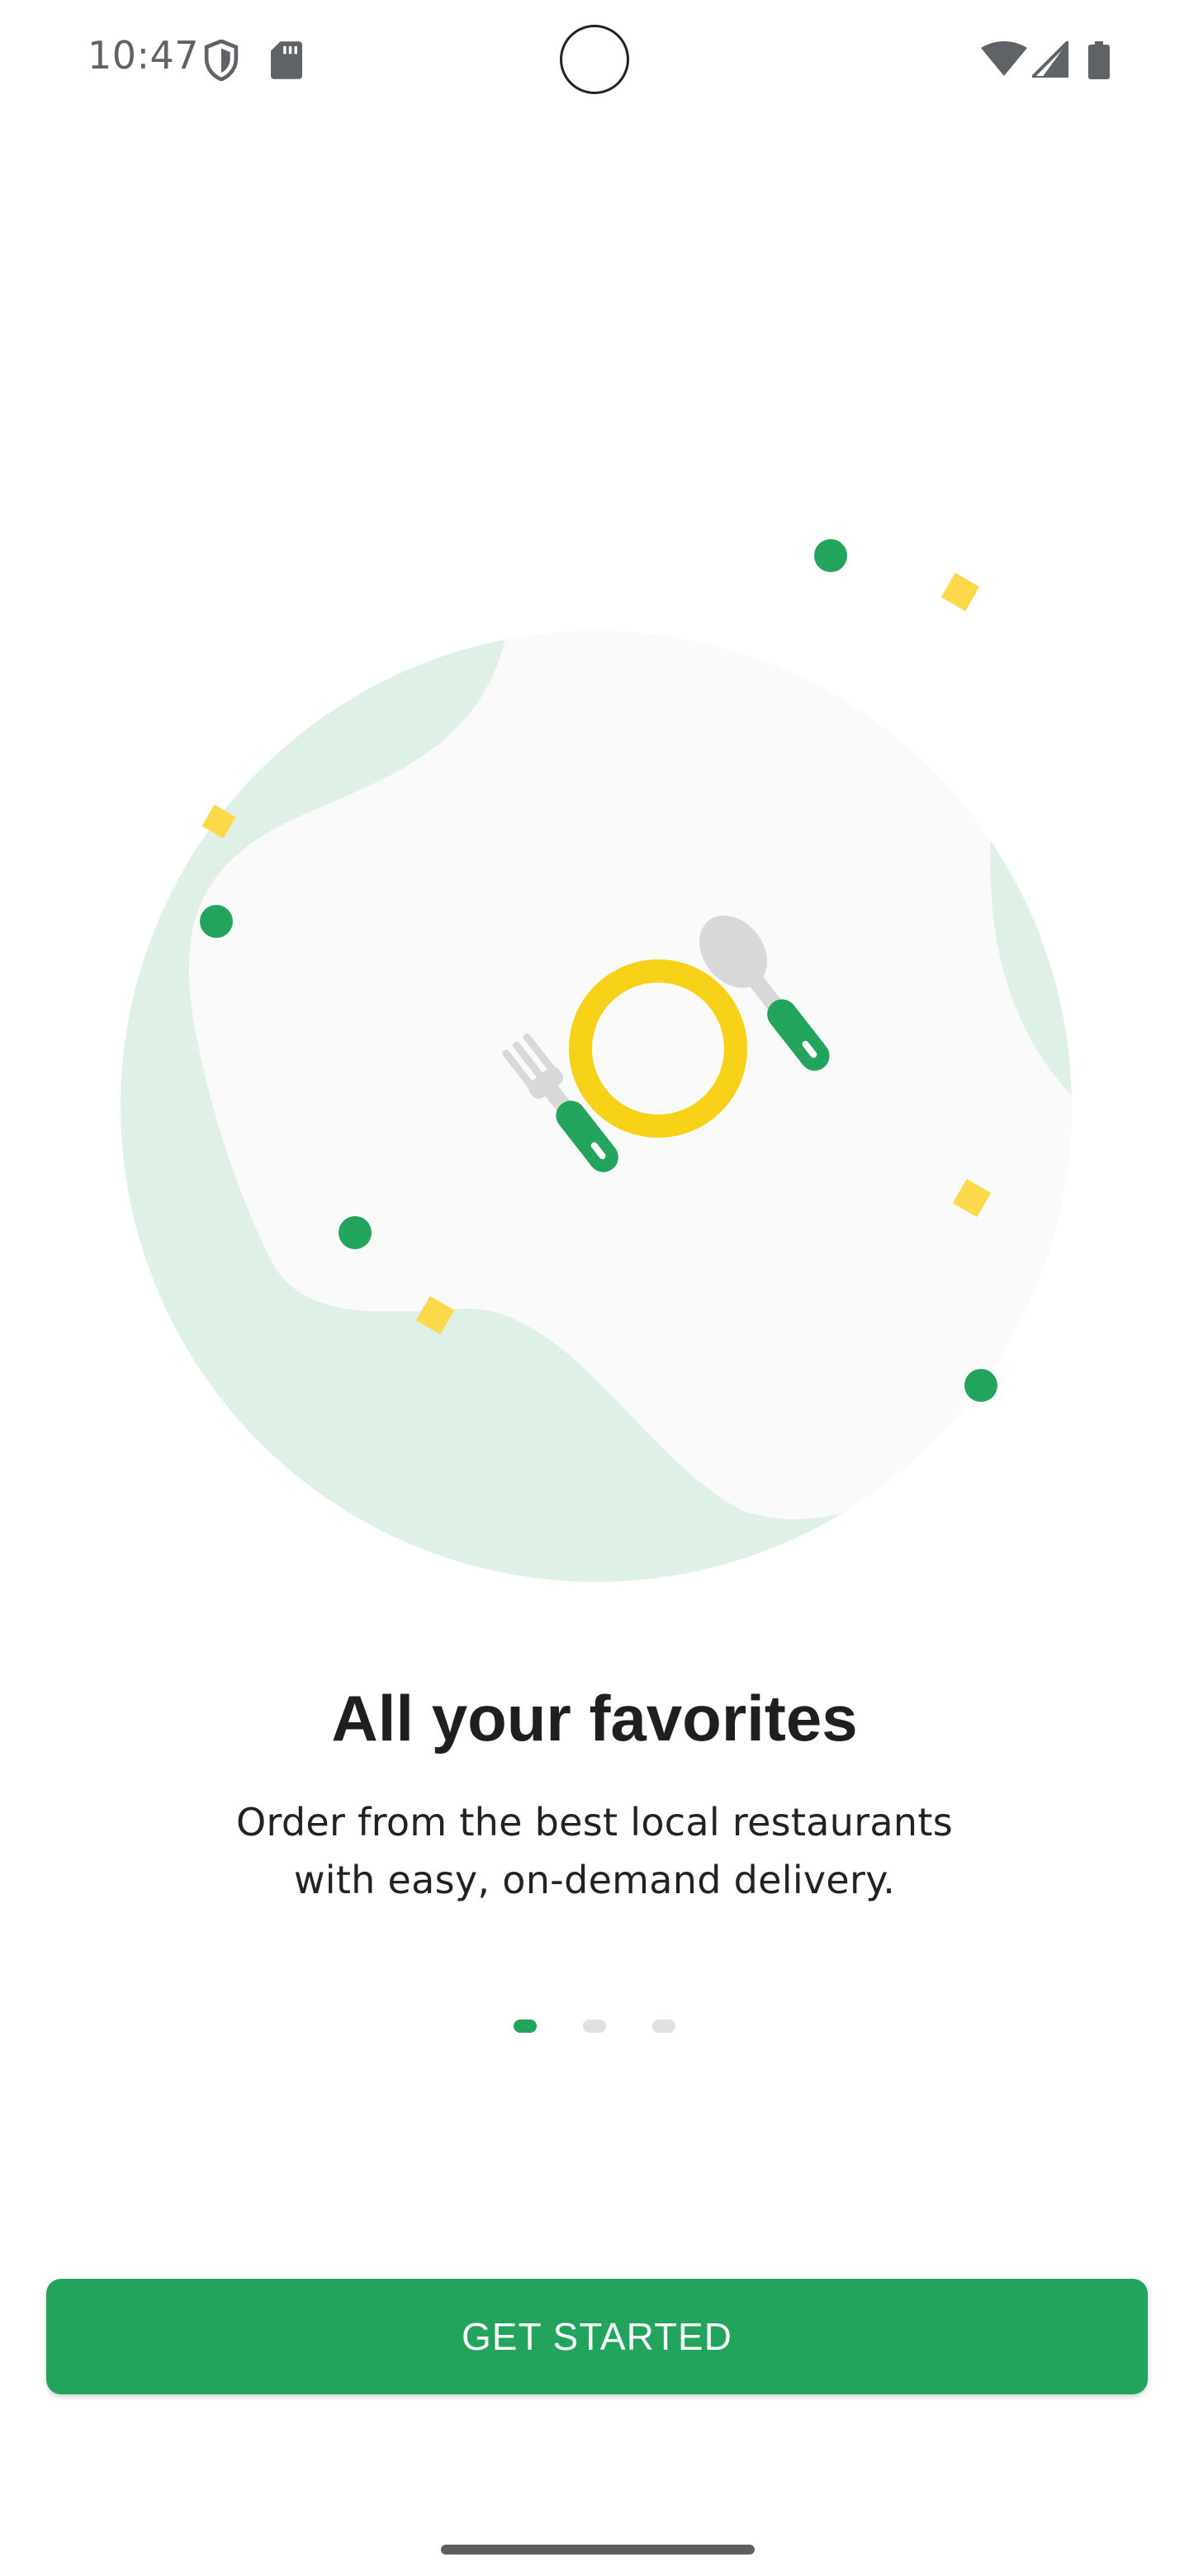 Image resolution: width=1189 pixels, height=2576 pixels. I want to click on subtitle-line: Order from the best local restaurants, so click(594, 1822).